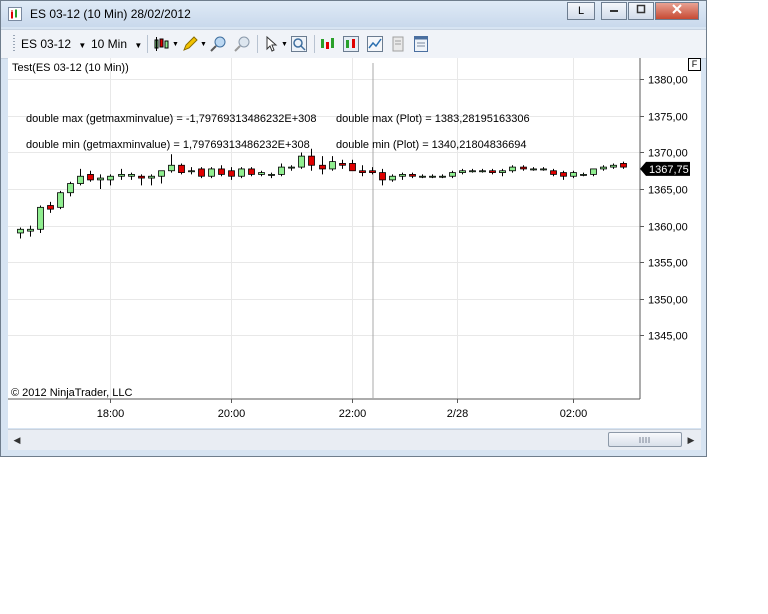 This screenshot has height=614, width=768. Describe the element at coordinates (322, 193) in the screenshot. I see `candles` at that location.